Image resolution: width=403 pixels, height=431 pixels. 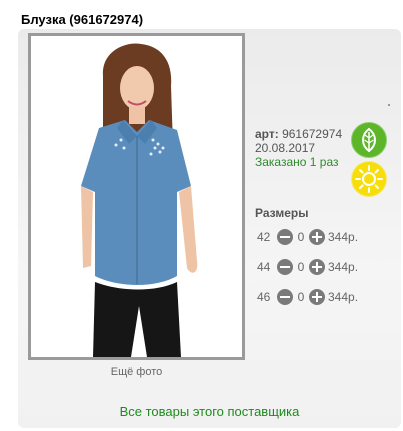 What do you see at coordinates (267, 134) in the screenshot?
I see `article-label: арт:` at bounding box center [267, 134].